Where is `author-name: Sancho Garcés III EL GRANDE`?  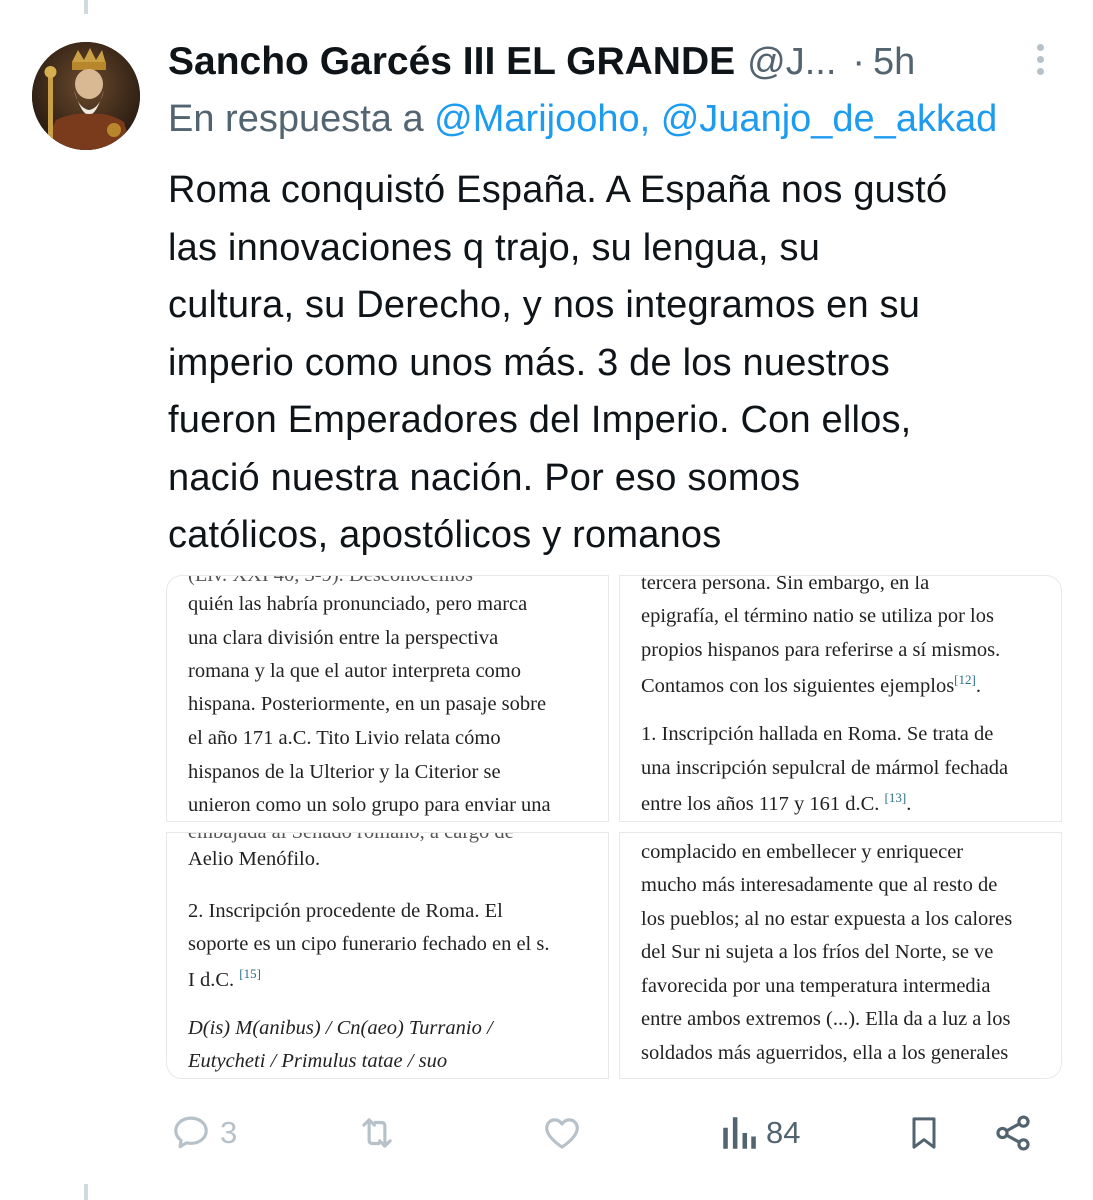
author-name: Sancho Garcés III EL GRANDE is located at coordinates (451, 62).